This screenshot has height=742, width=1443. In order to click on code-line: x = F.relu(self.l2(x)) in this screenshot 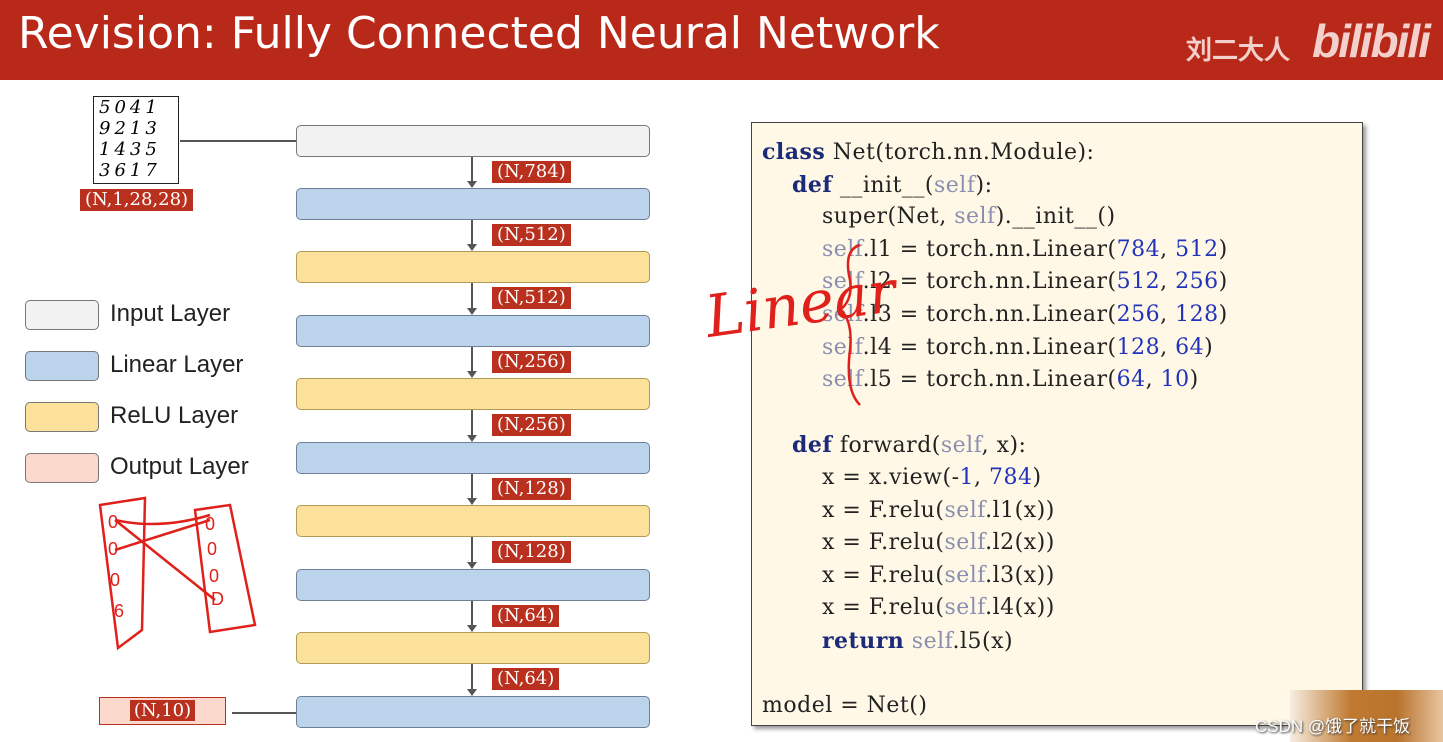, I will do `click(908, 543)`.